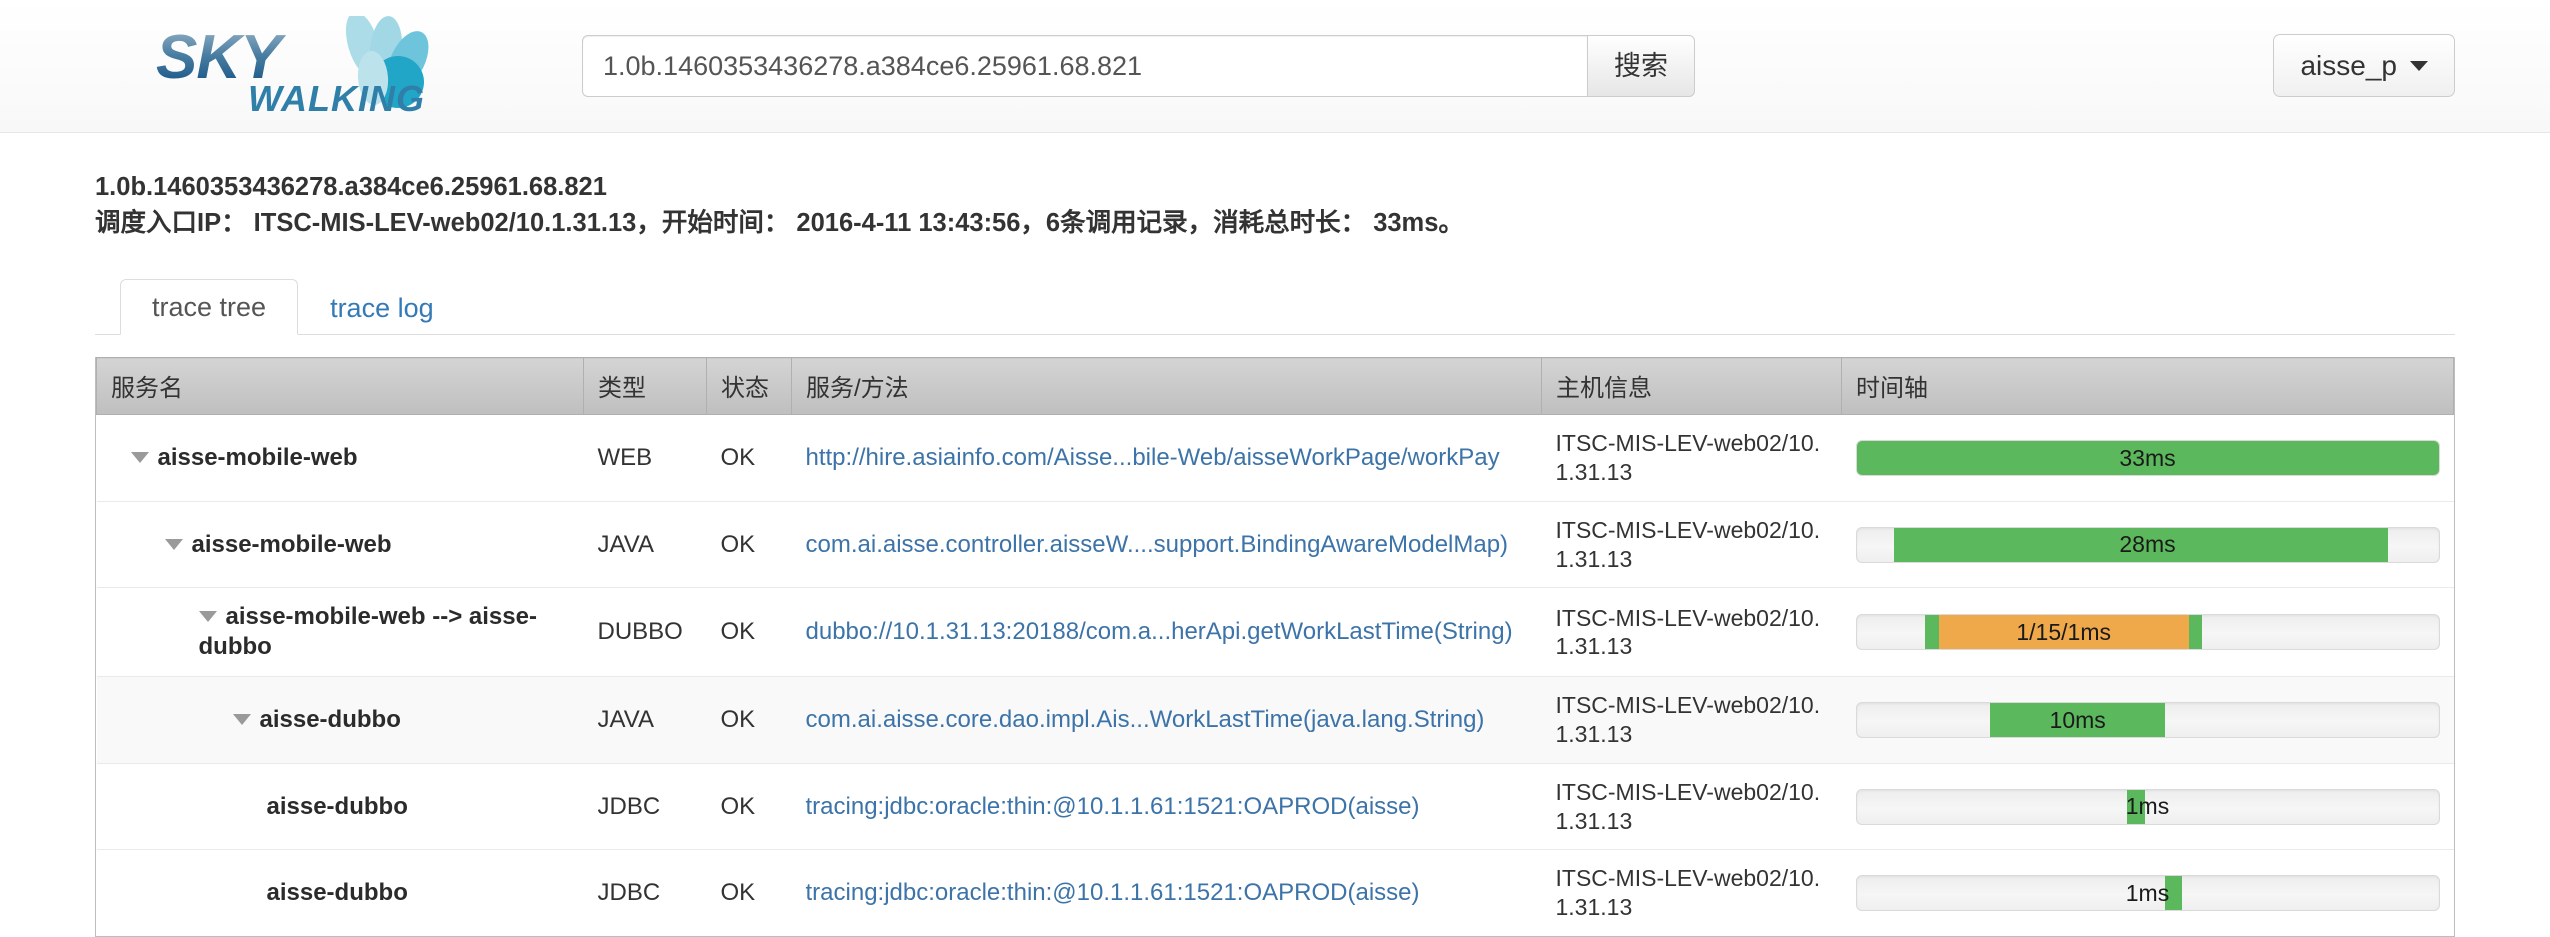  What do you see at coordinates (2364, 65) in the screenshot?
I see `user-dropdown: aisse_p` at bounding box center [2364, 65].